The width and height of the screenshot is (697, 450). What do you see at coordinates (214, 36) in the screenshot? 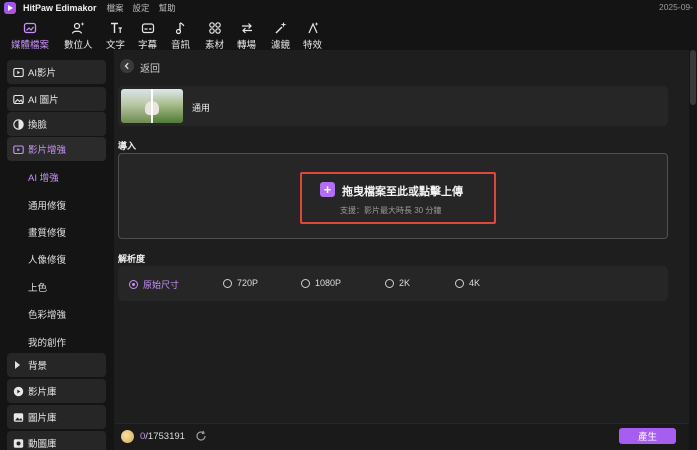
I see `tab-assets: 素材` at bounding box center [214, 36].